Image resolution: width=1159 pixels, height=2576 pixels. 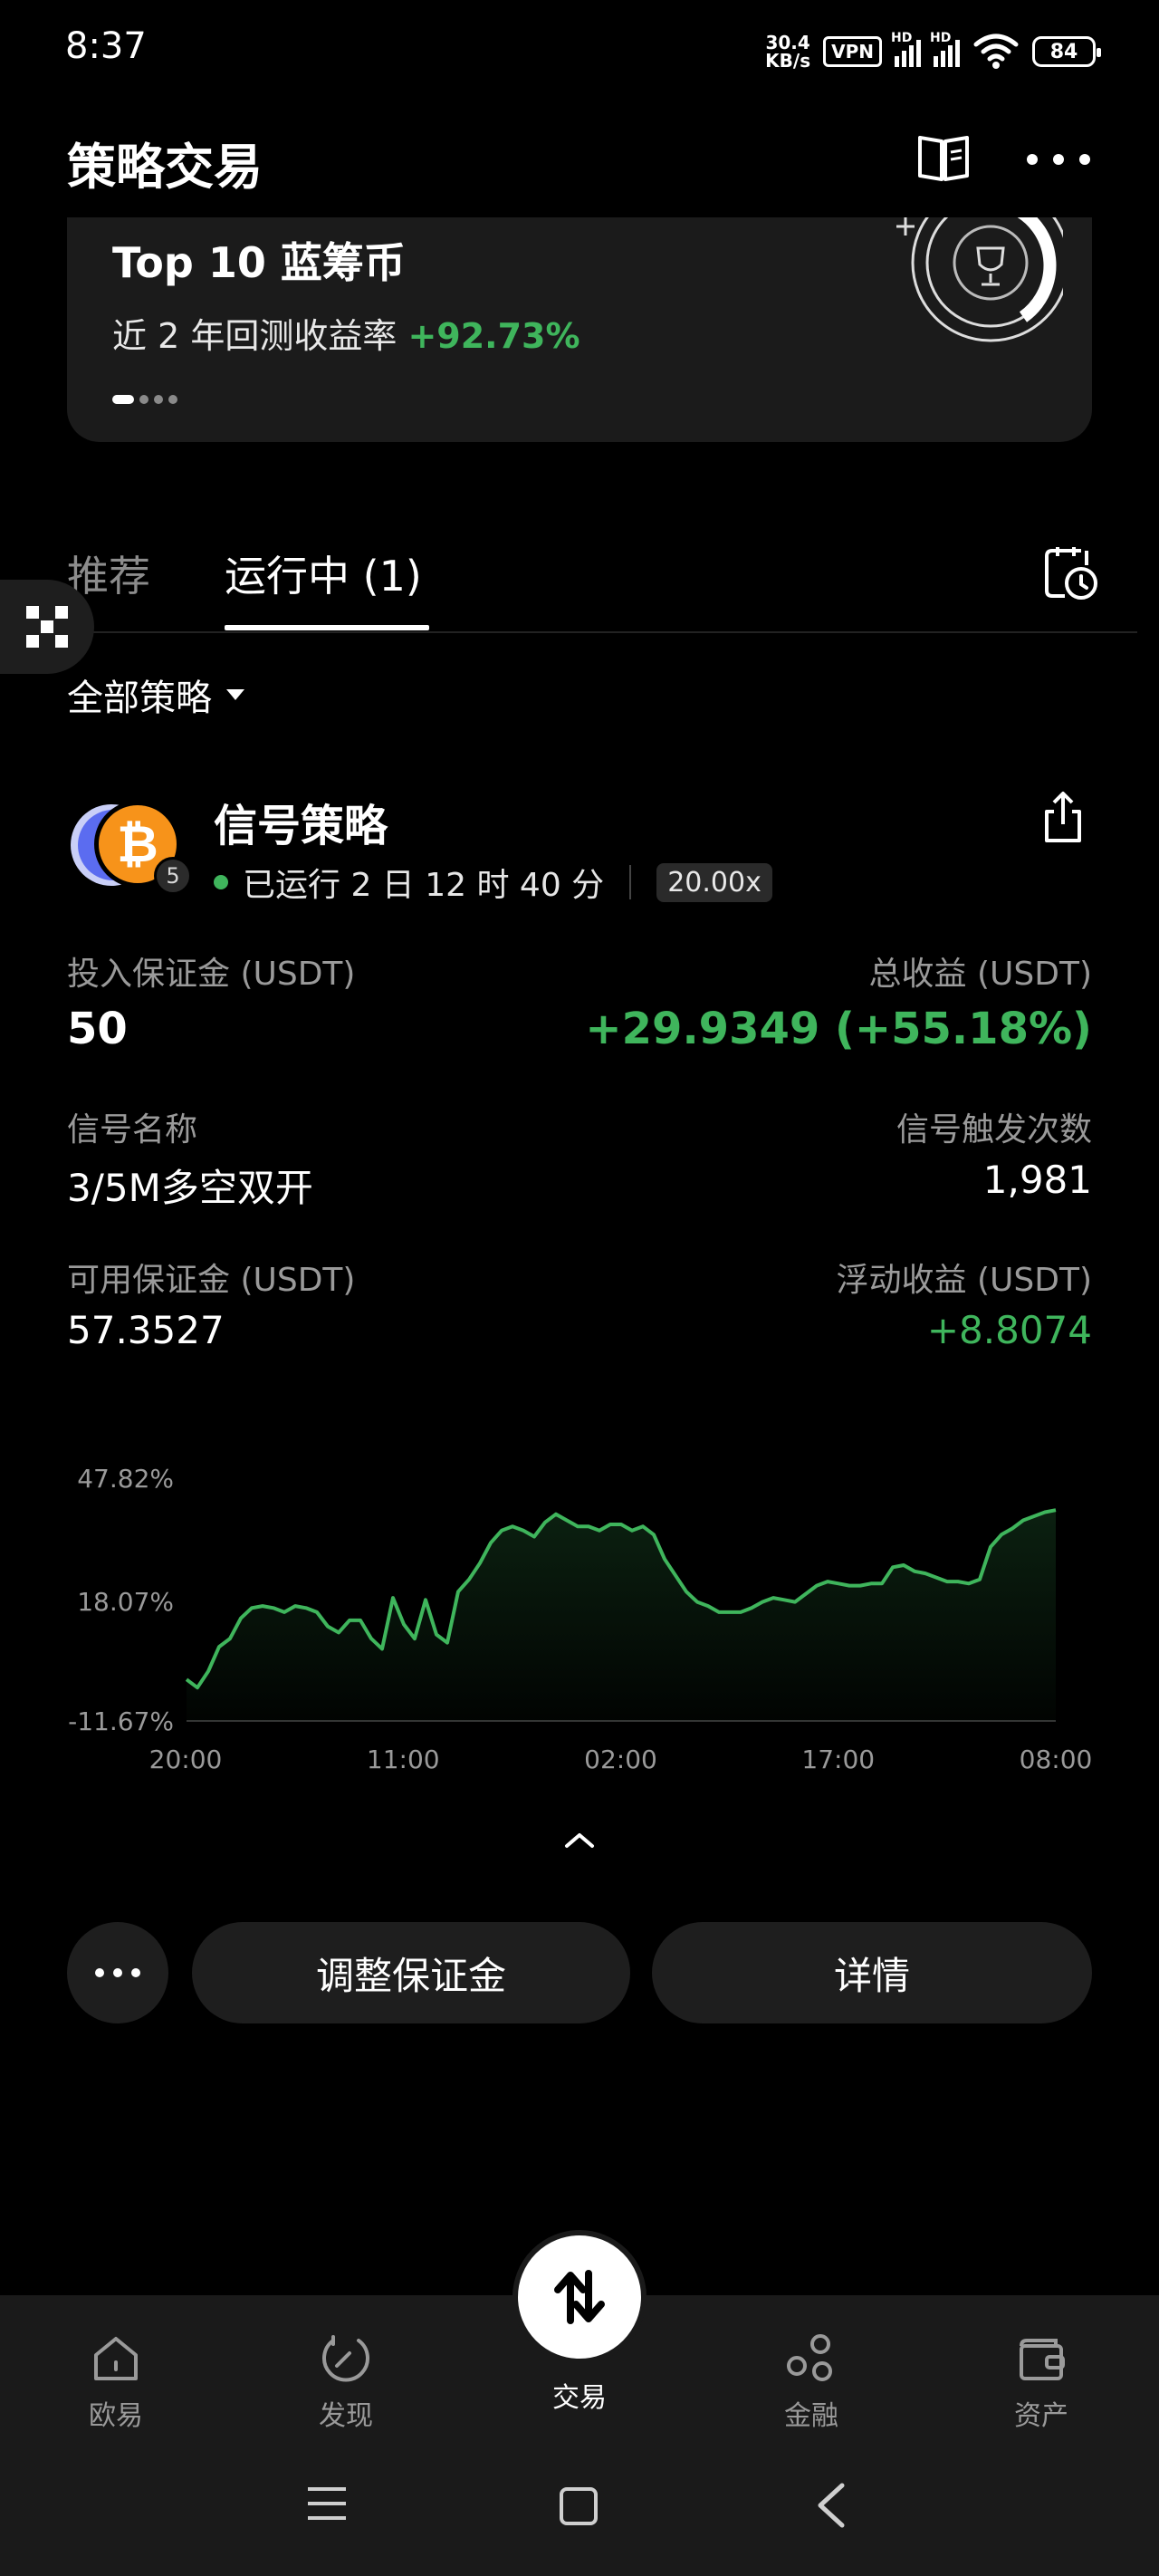 I want to click on running-status-dot, so click(x=221, y=882).